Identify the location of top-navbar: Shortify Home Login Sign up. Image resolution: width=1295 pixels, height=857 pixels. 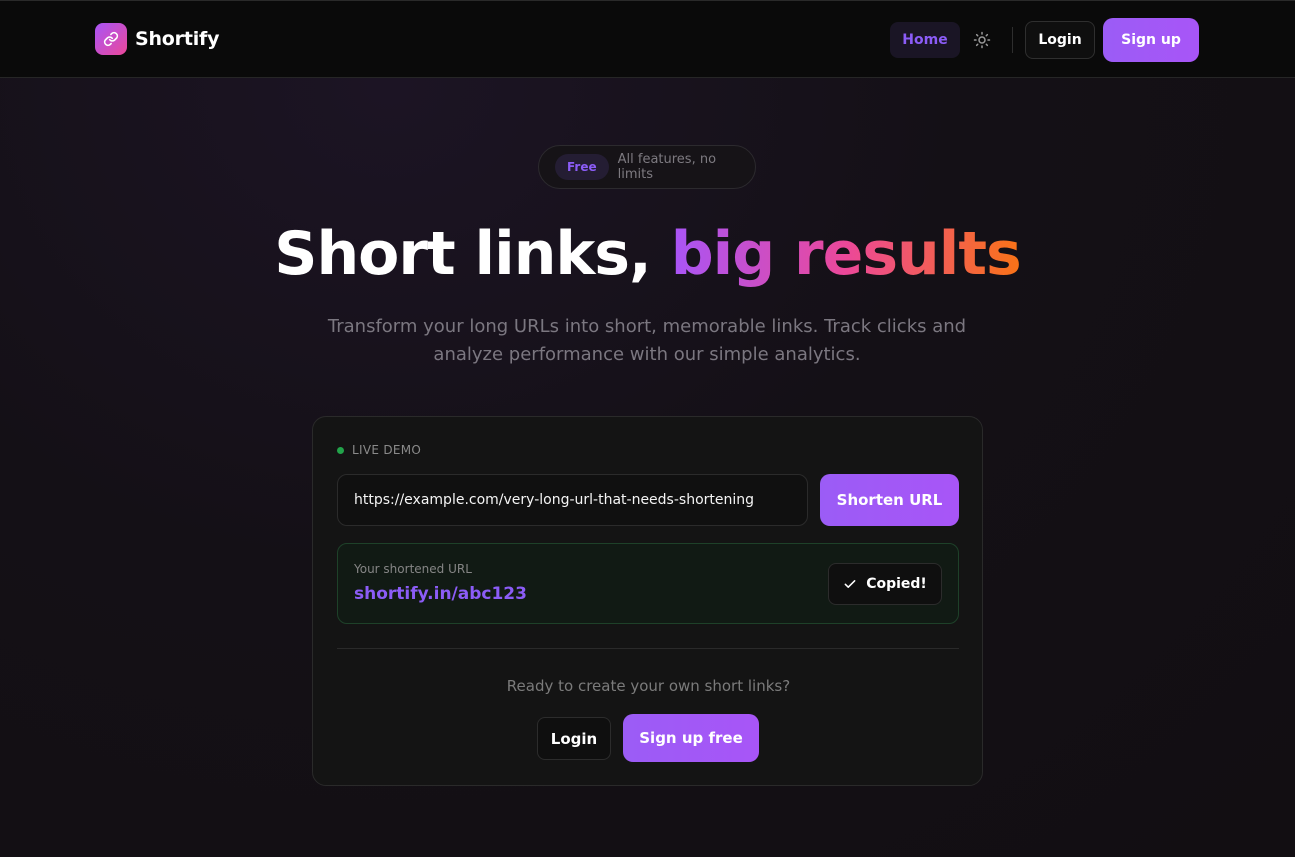
(647, 39).